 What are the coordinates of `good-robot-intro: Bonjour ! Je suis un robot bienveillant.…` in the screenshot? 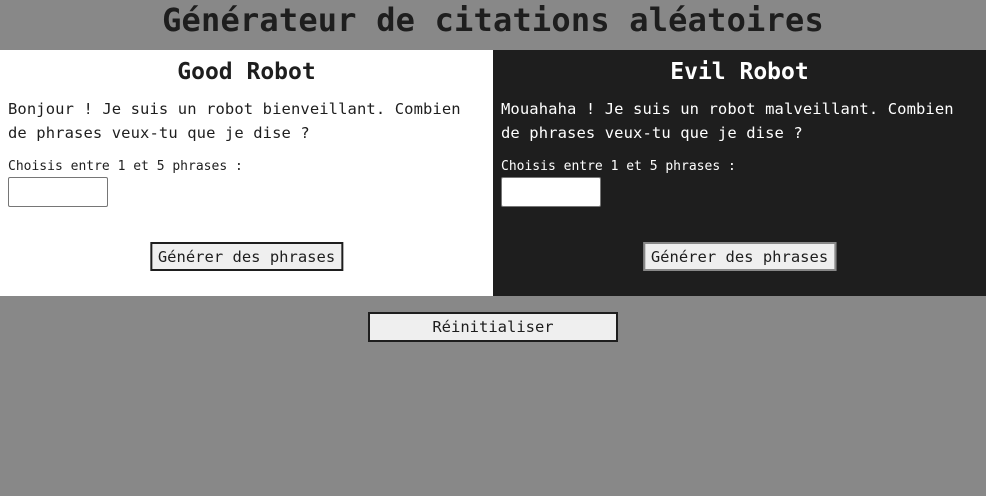 It's located at (234, 121).